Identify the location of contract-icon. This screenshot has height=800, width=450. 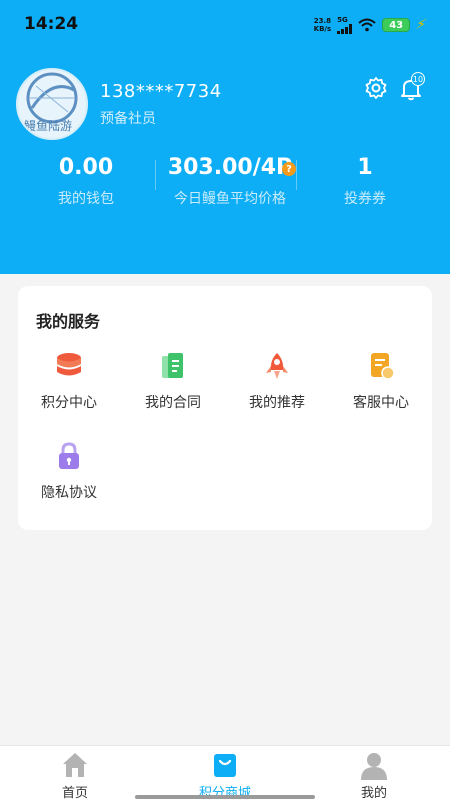
(173, 366).